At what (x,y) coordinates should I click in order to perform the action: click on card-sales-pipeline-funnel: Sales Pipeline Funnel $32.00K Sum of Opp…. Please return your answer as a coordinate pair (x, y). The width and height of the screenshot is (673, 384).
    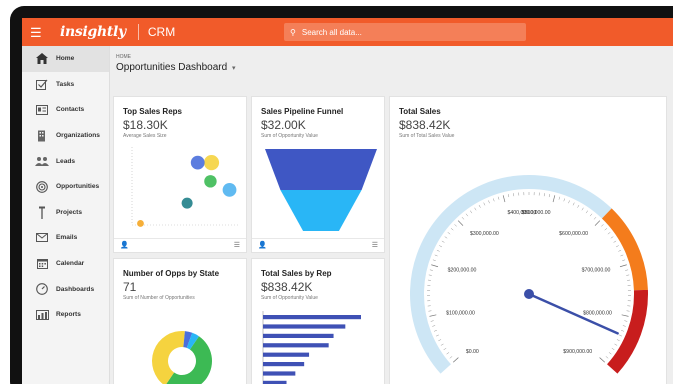
    Looking at the image, I should click on (318, 174).